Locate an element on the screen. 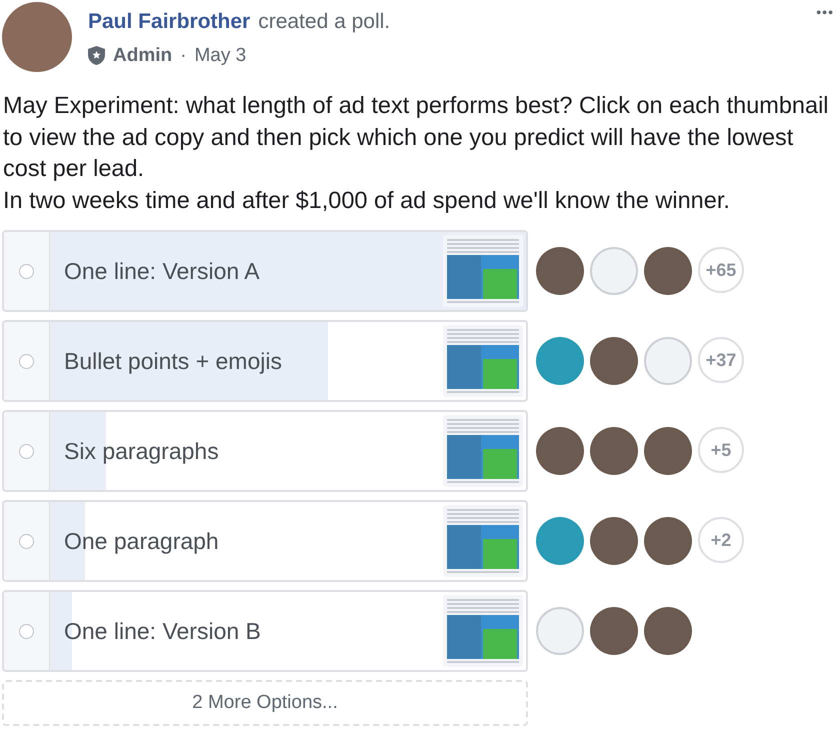  poll-option: One line: Version A is located at coordinates (265, 271).